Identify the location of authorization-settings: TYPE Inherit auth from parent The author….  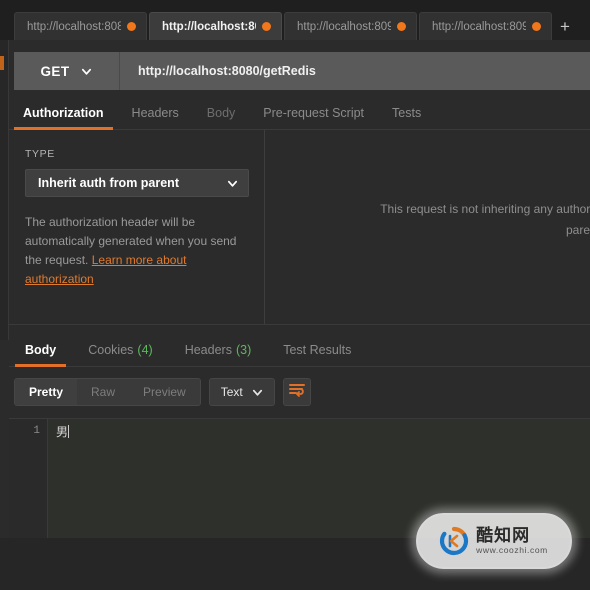
(137, 227).